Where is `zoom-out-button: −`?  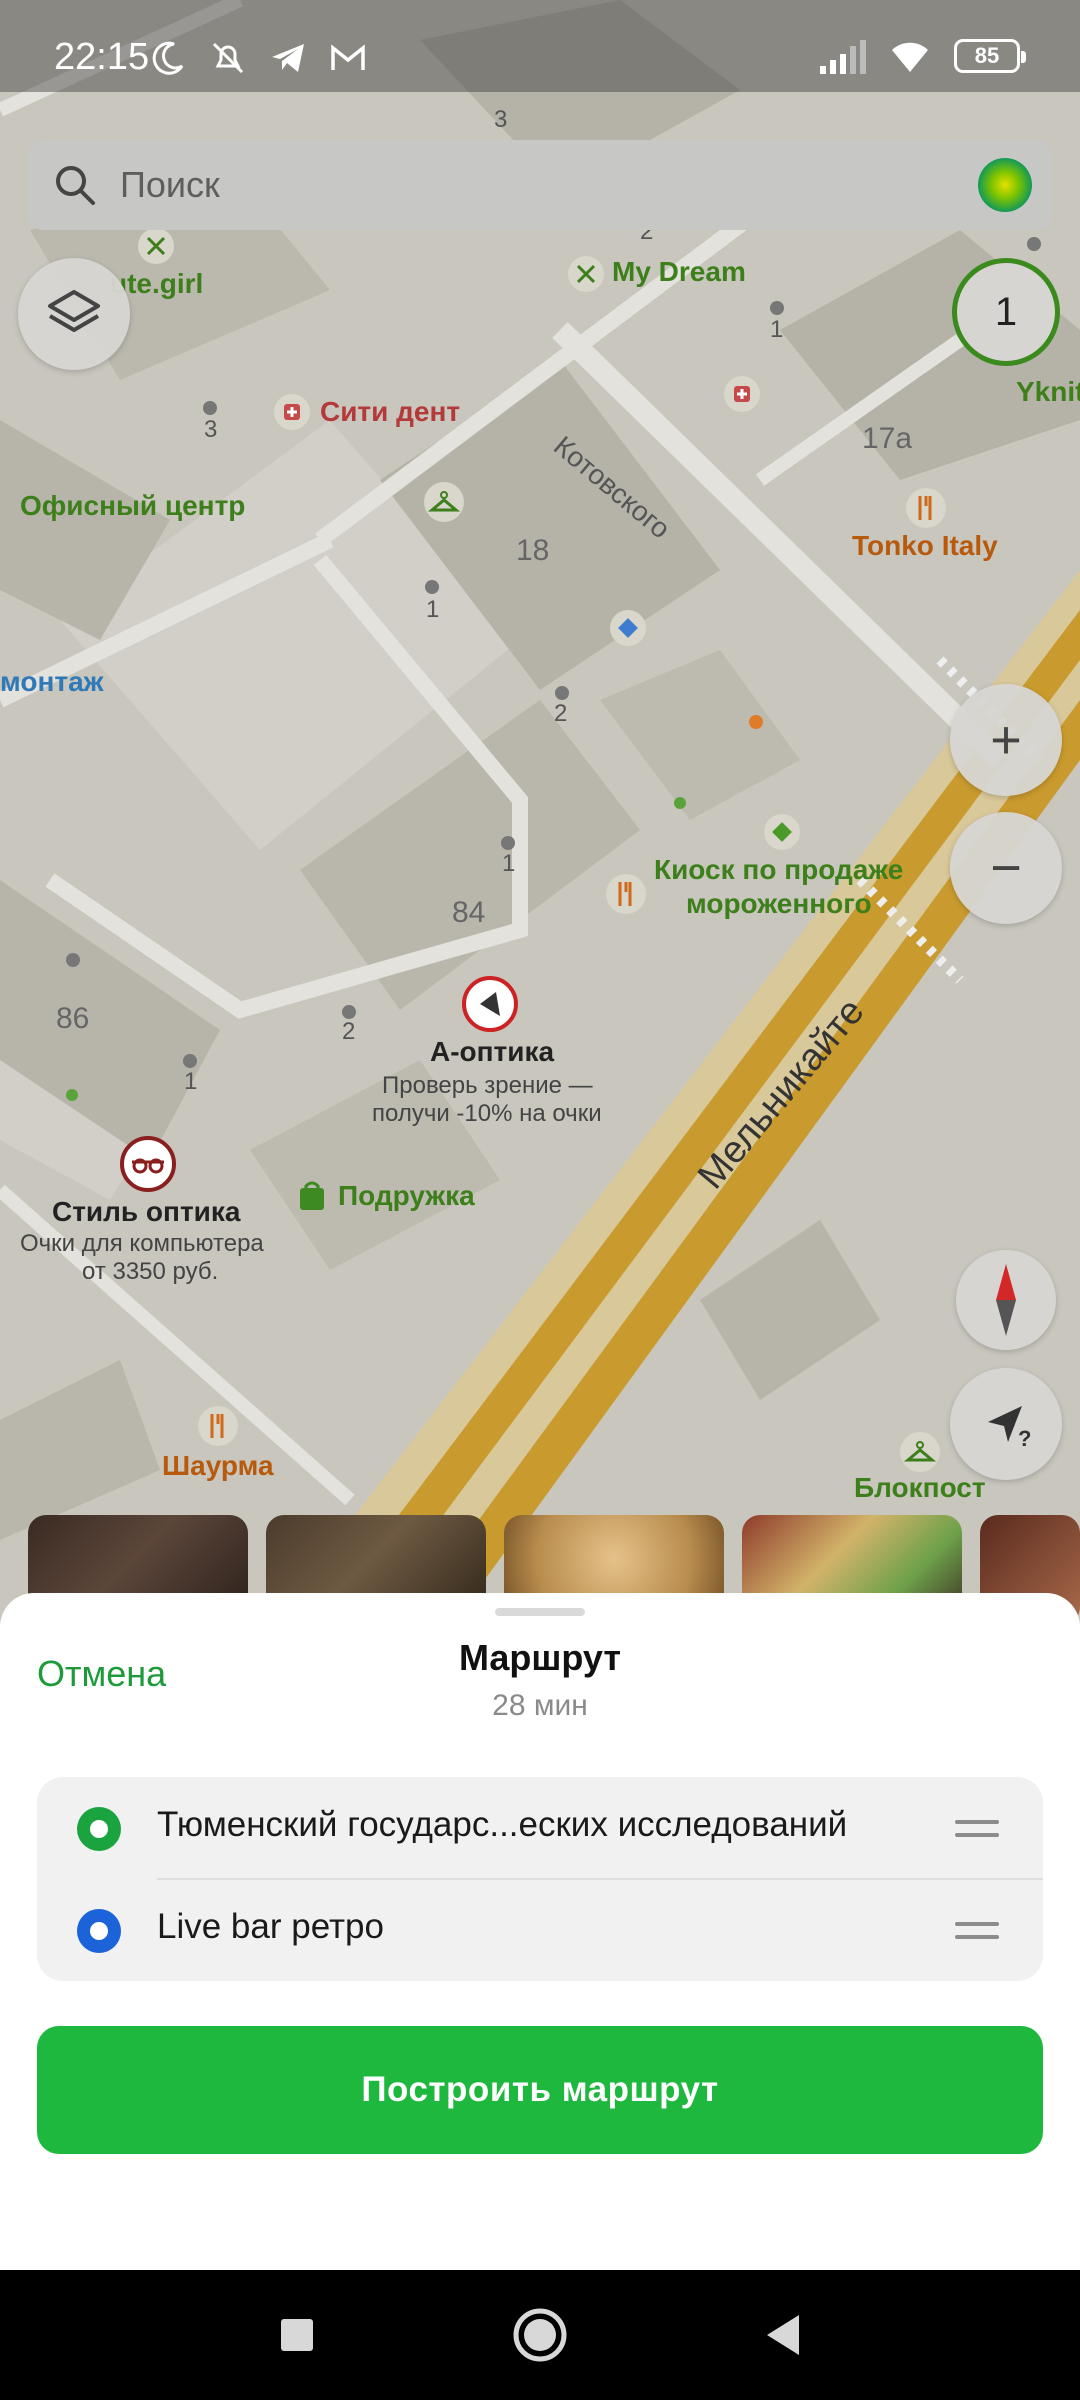 zoom-out-button: − is located at coordinates (1006, 868).